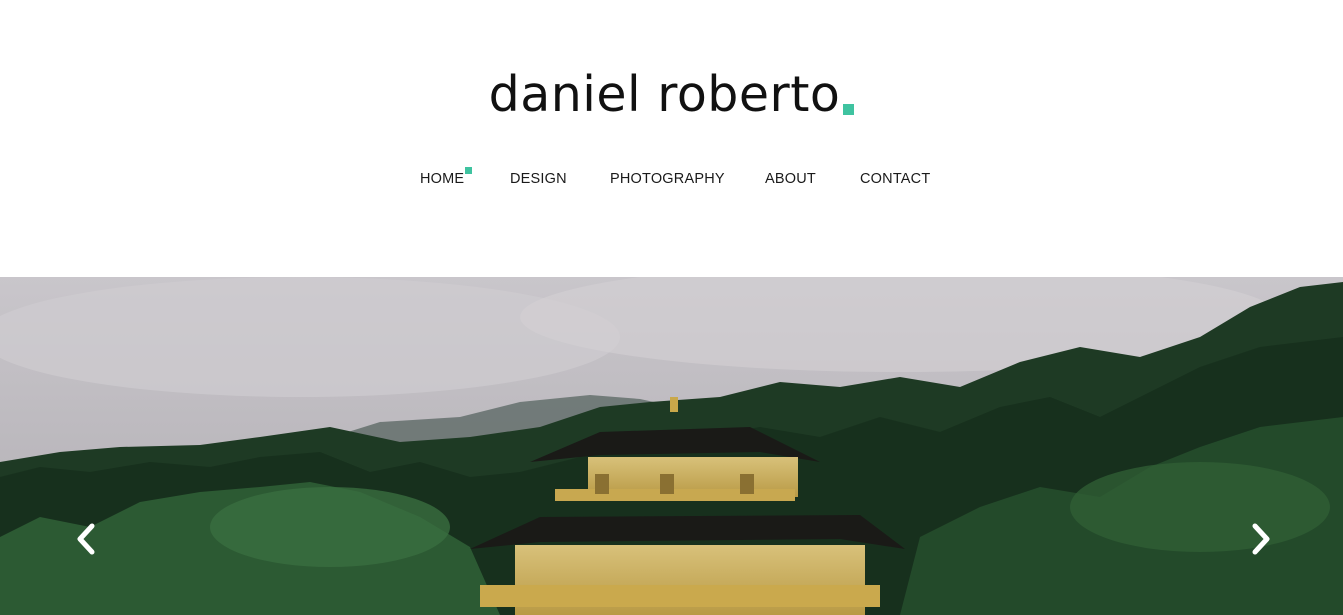 Image resolution: width=1343 pixels, height=615 pixels. Describe the element at coordinates (849, 109) in the screenshot. I see `logo-accent-dot` at that location.